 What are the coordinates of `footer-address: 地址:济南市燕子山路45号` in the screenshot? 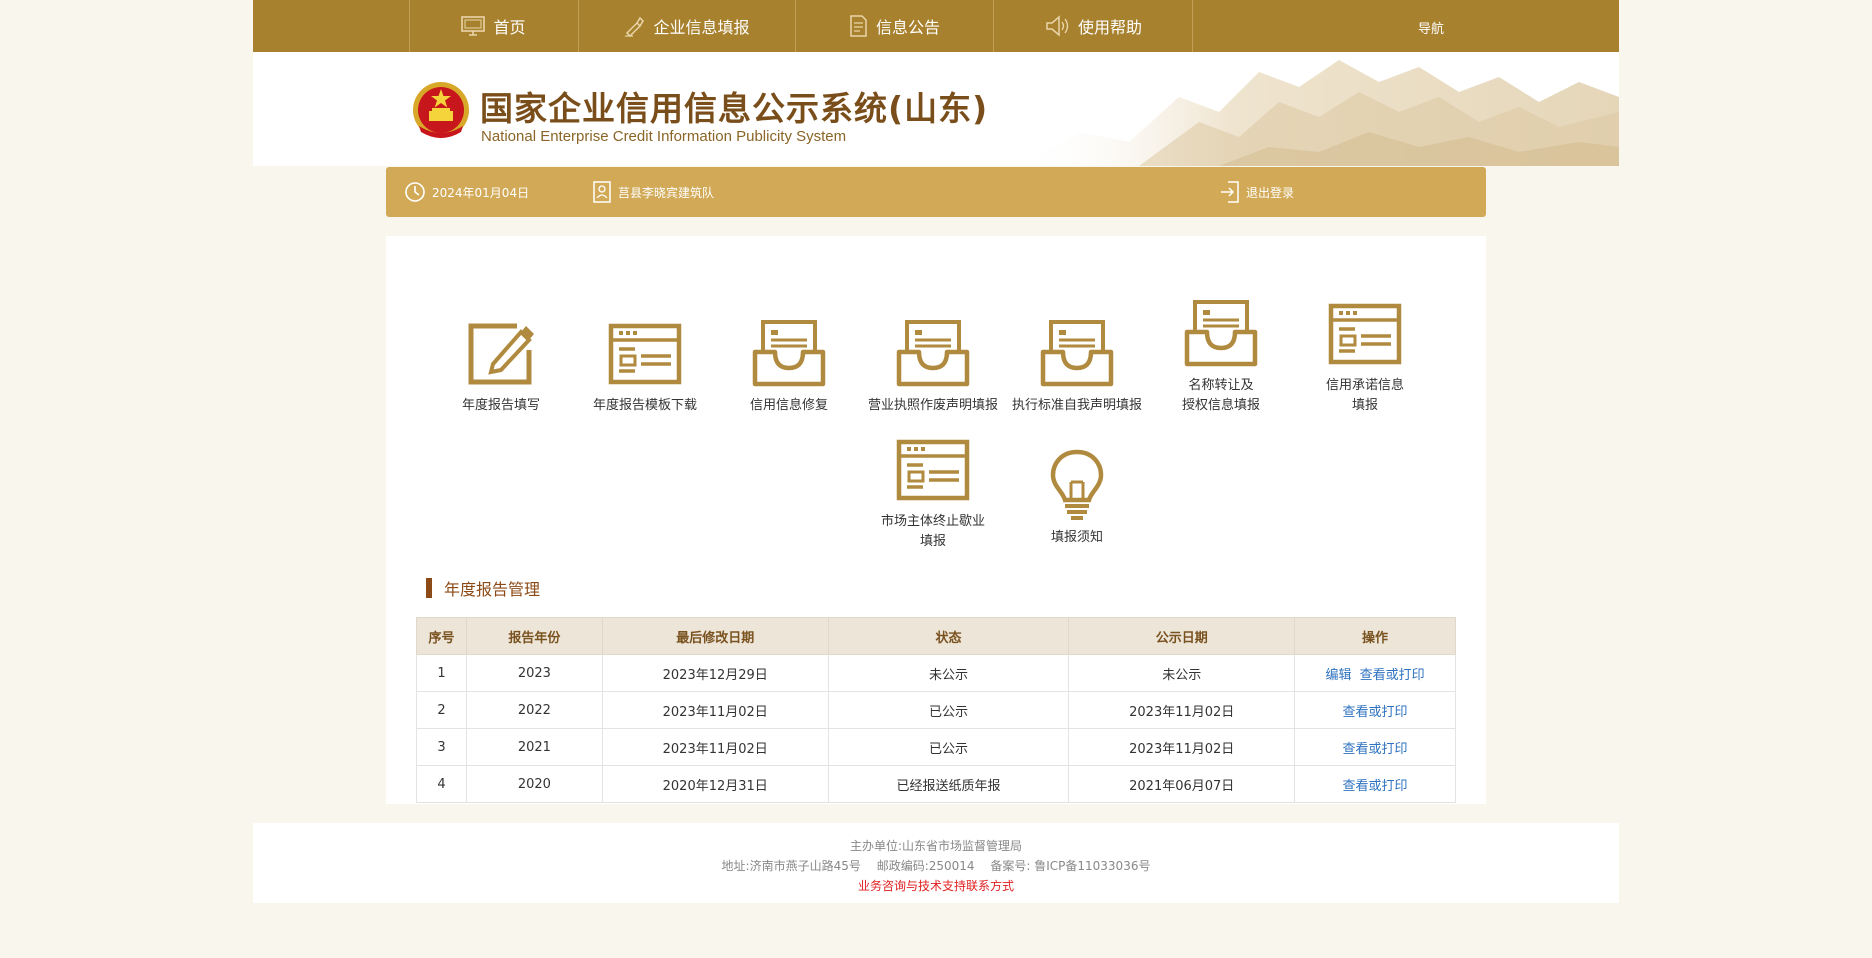 It's located at (791, 866).